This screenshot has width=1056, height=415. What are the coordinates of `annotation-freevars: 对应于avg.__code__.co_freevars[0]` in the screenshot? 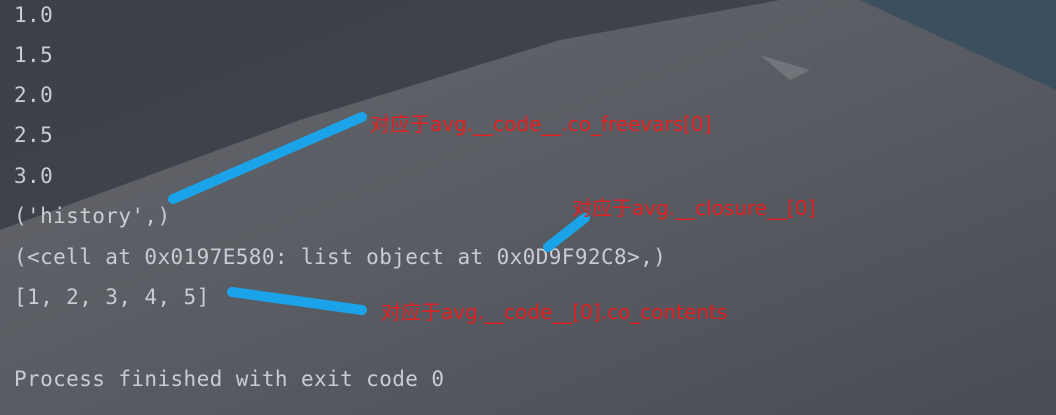 It's located at (541, 124).